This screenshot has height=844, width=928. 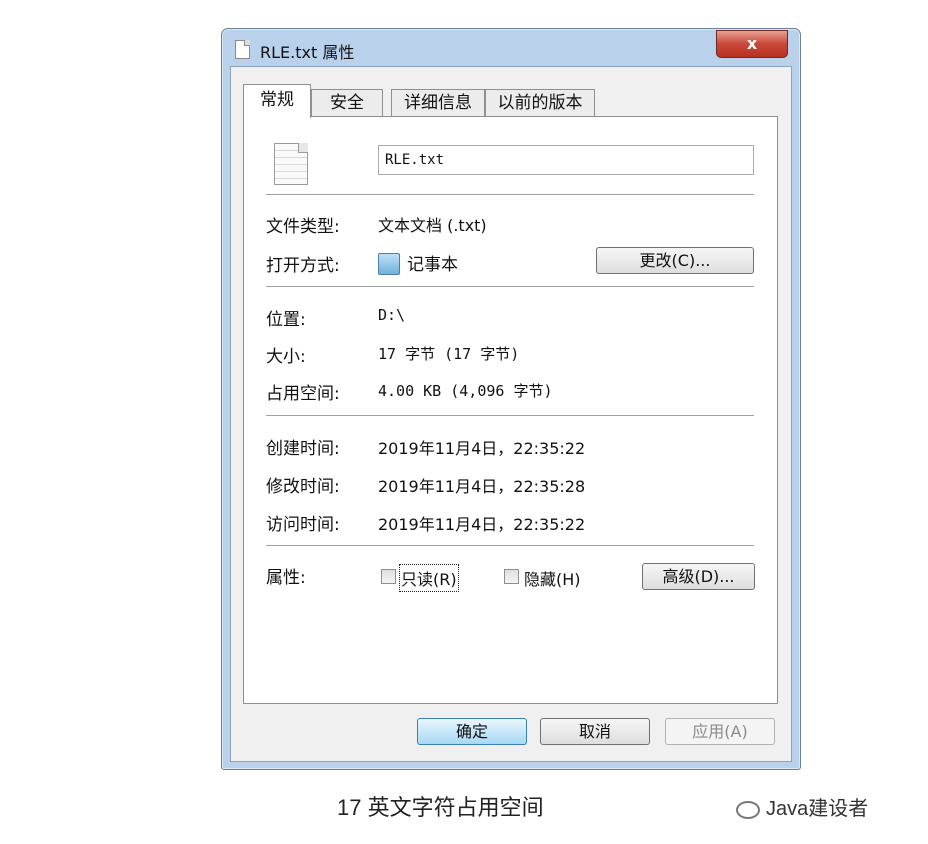 I want to click on title-bar: RLE.txt 属性 x, so click(x=511, y=47).